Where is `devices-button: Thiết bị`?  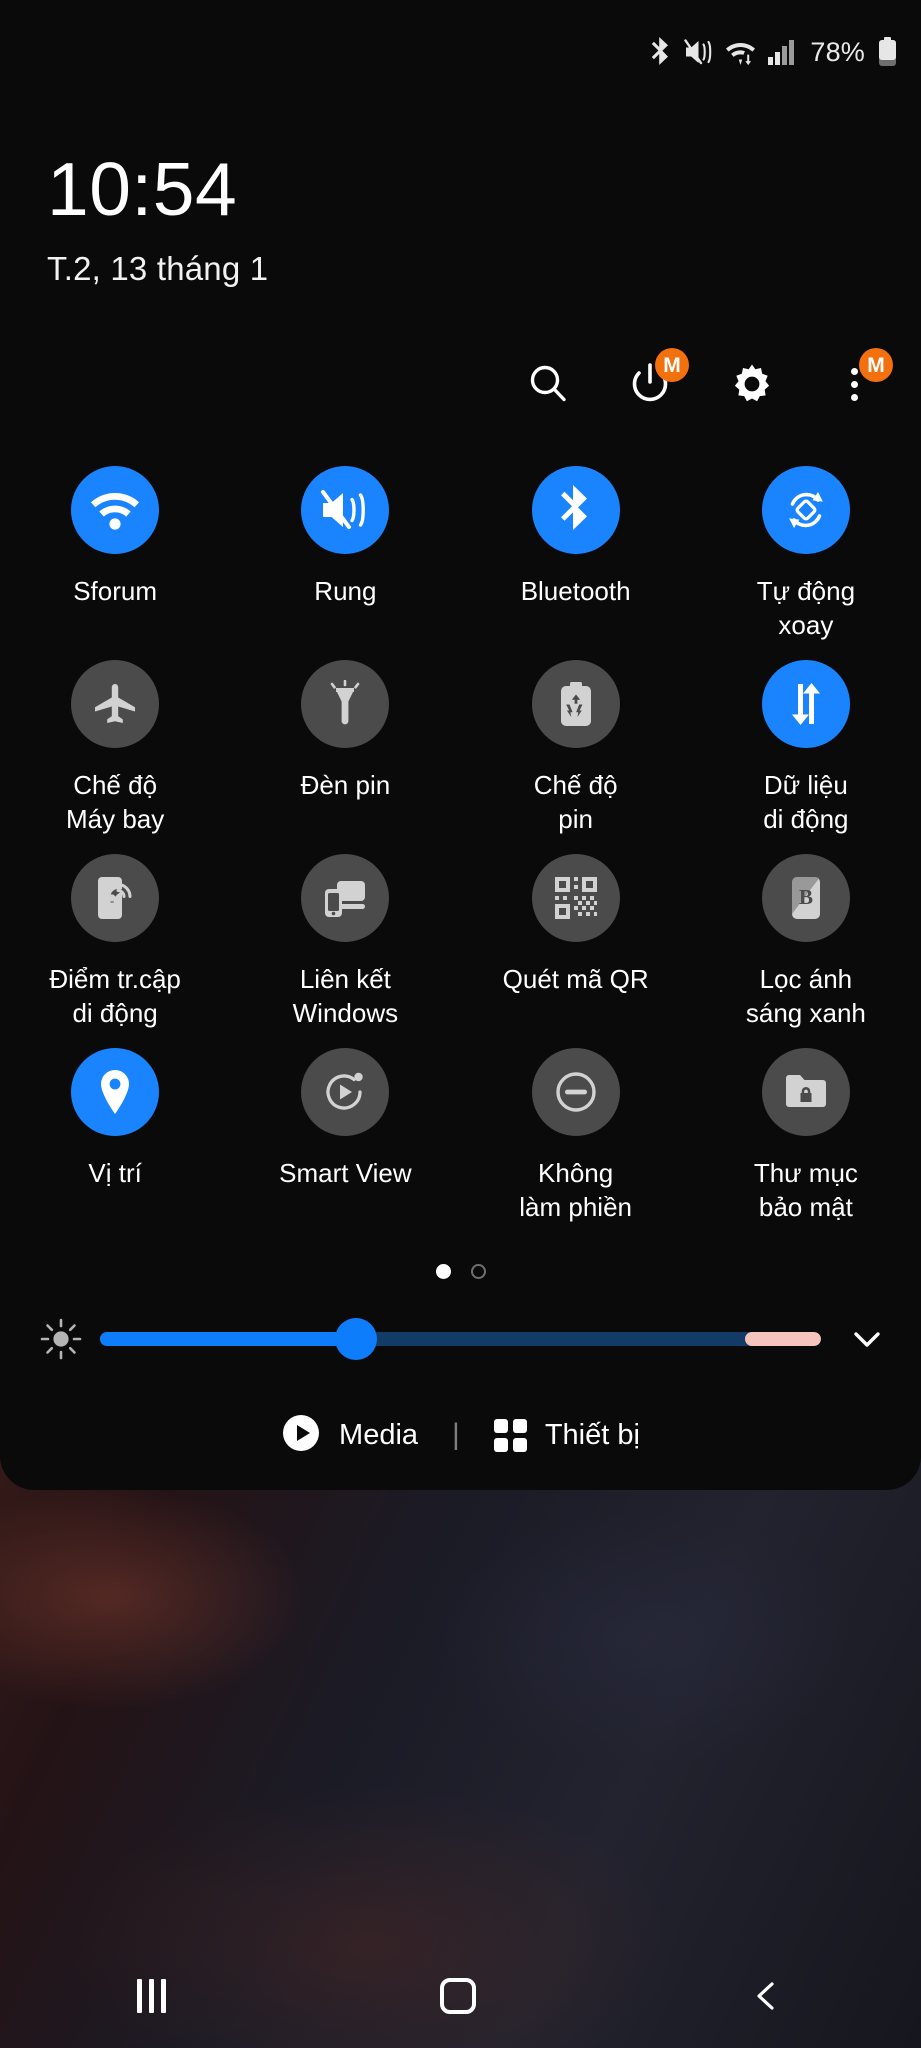 devices-button: Thiết bị is located at coordinates (567, 1435).